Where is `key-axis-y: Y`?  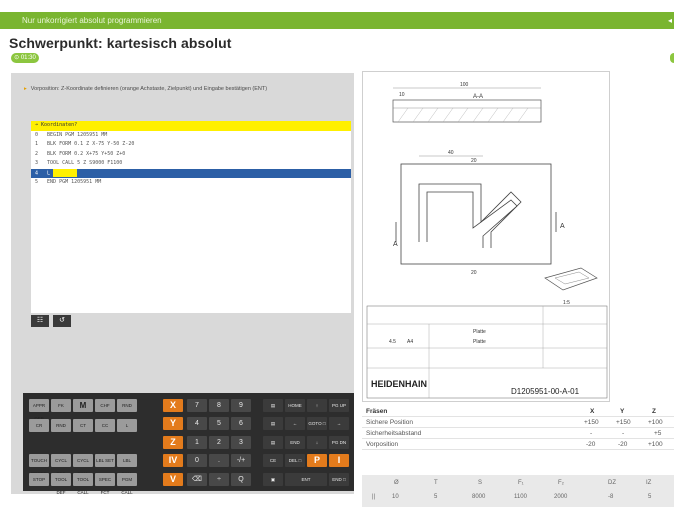
key-axis-y: Y is located at coordinates (173, 423).